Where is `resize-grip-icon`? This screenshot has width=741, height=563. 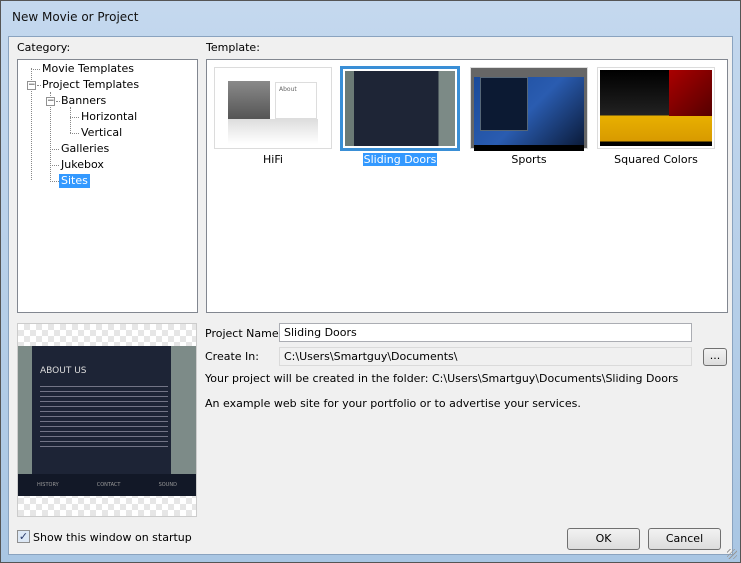
resize-grip-icon is located at coordinates (732, 554).